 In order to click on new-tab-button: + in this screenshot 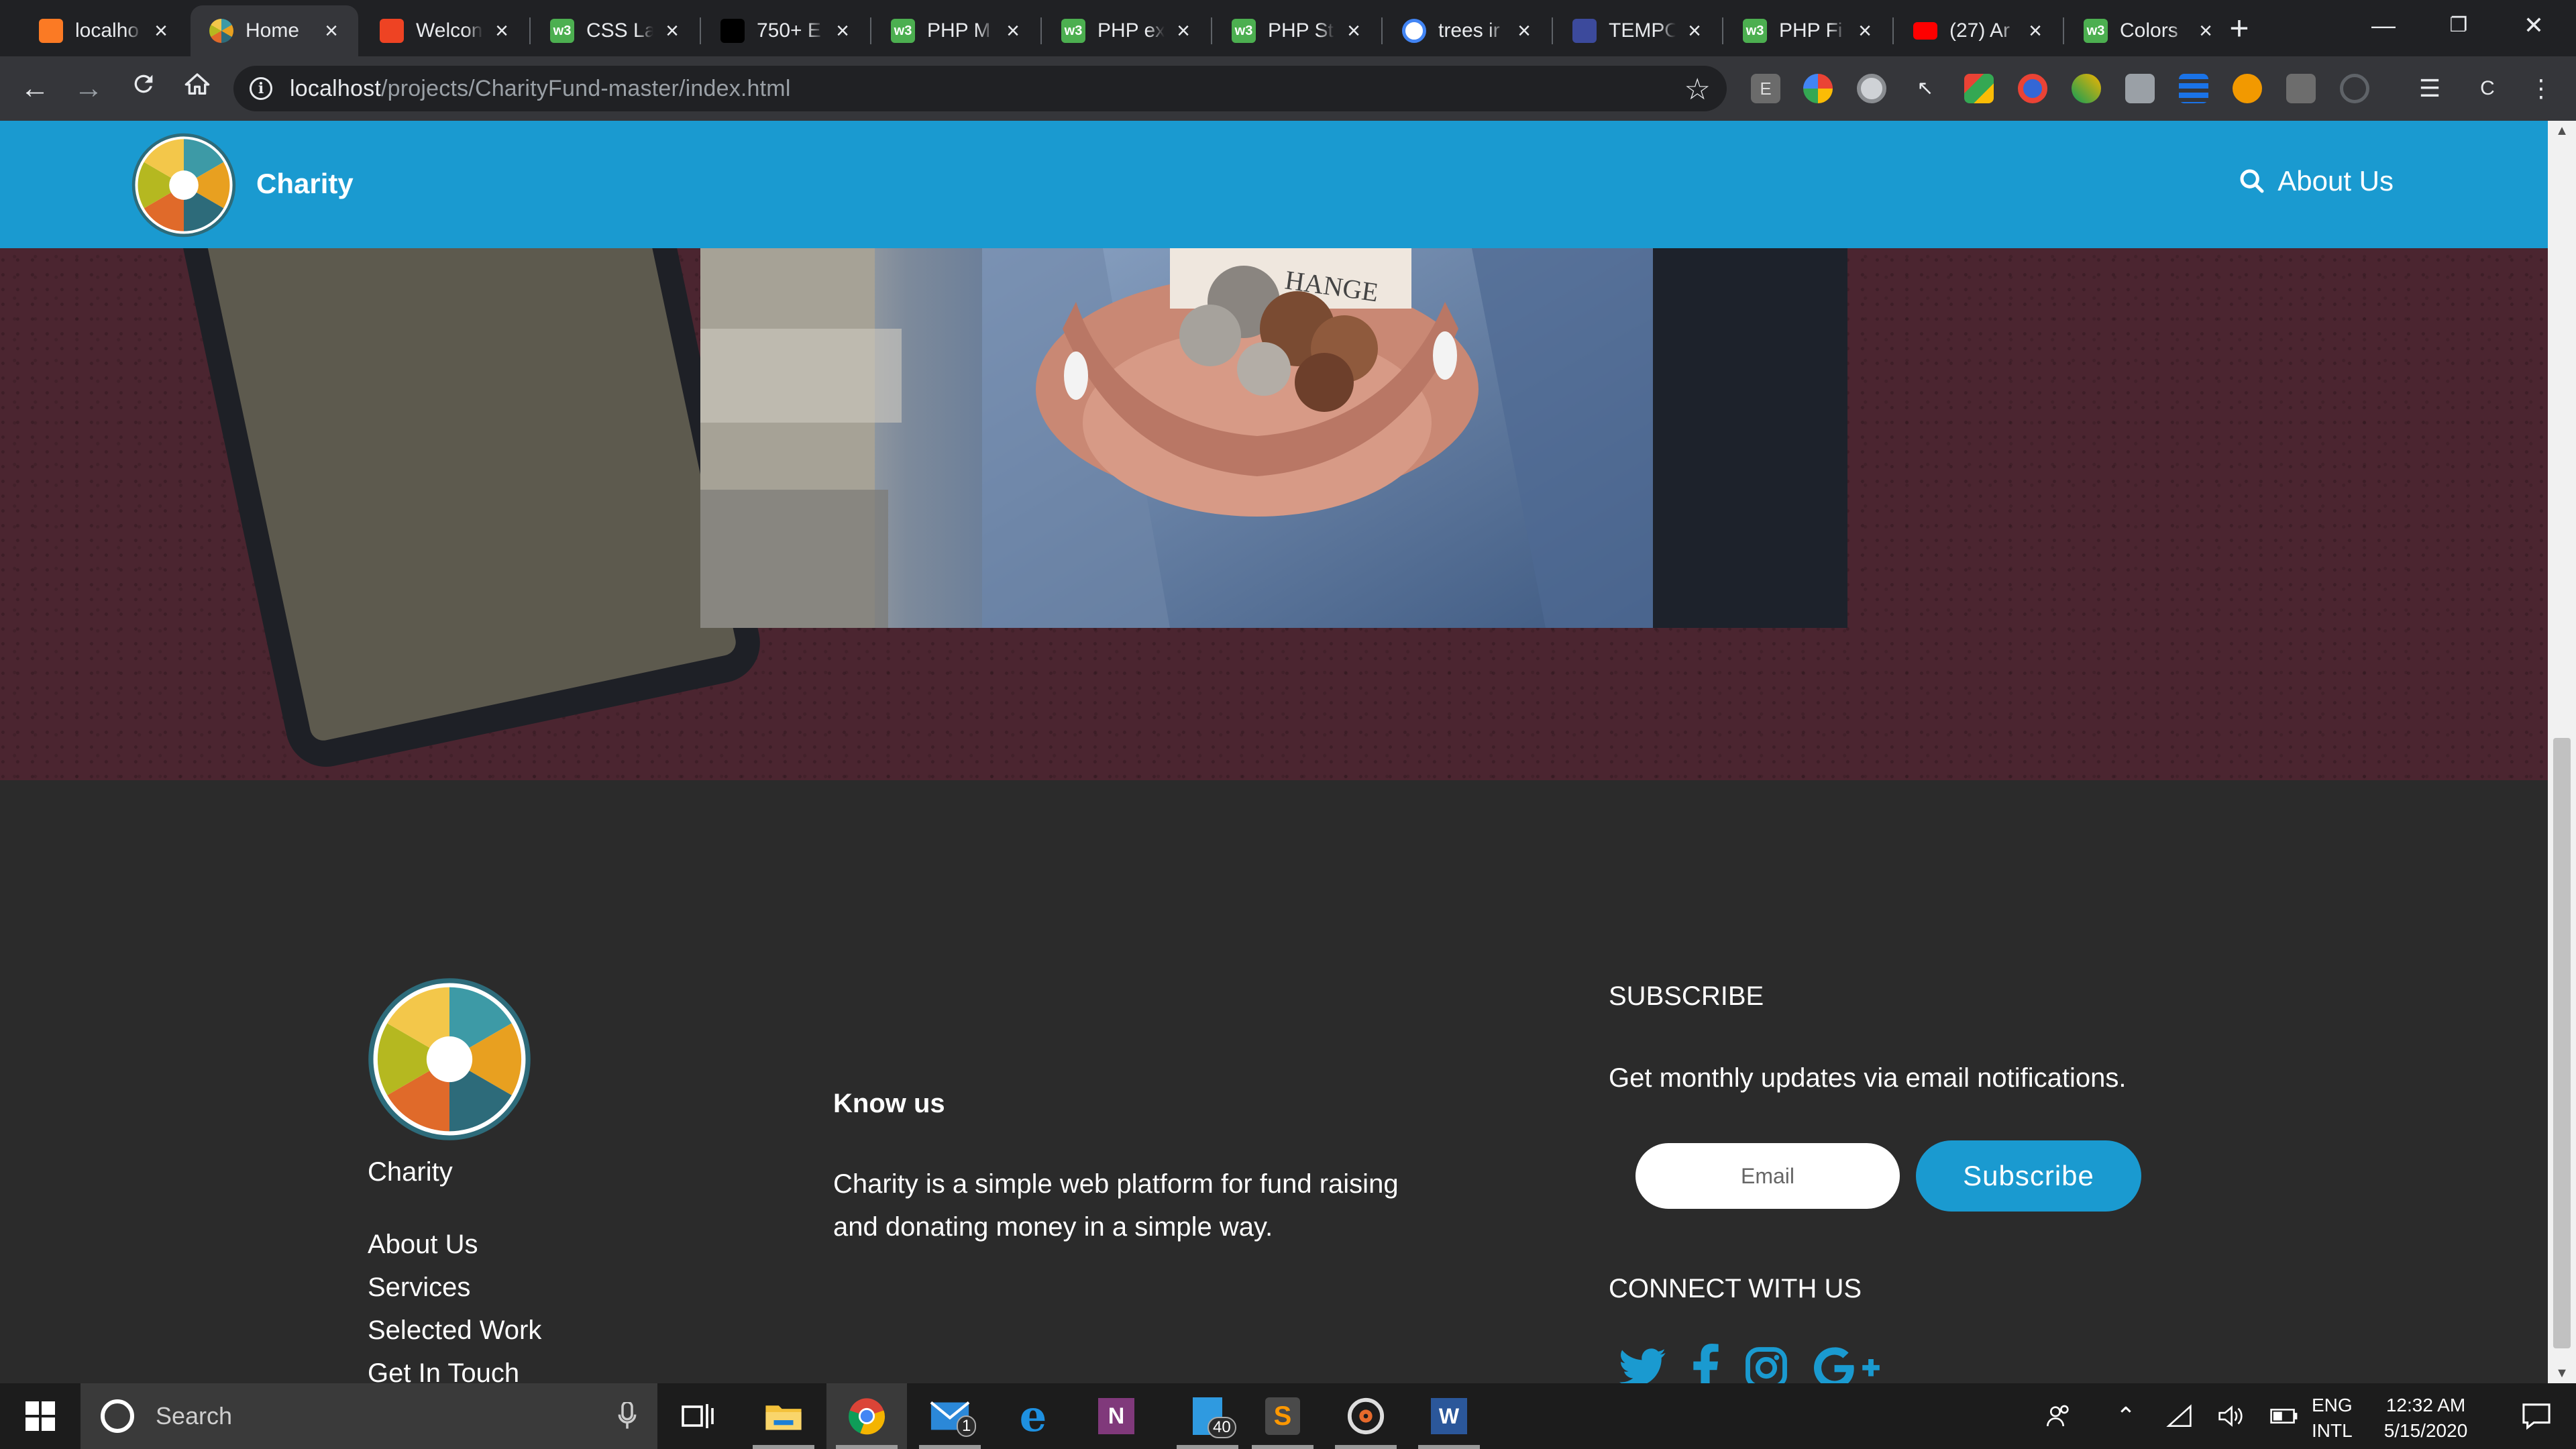, I will do `click(2239, 28)`.